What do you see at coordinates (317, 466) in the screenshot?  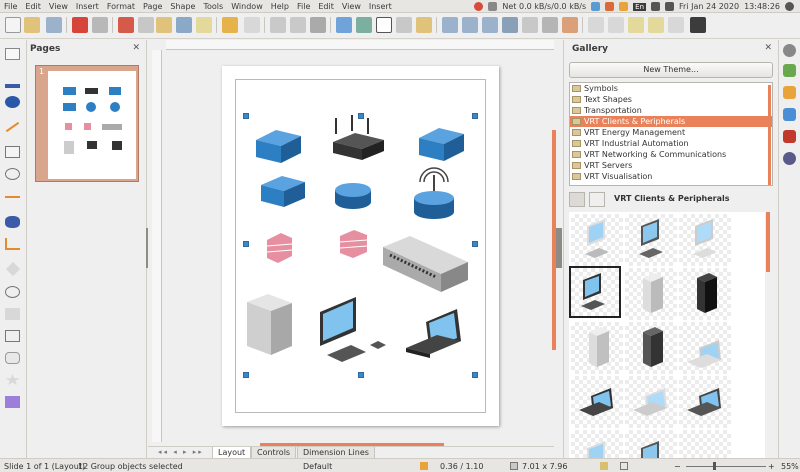 I see `master-page-name: Default` at bounding box center [317, 466].